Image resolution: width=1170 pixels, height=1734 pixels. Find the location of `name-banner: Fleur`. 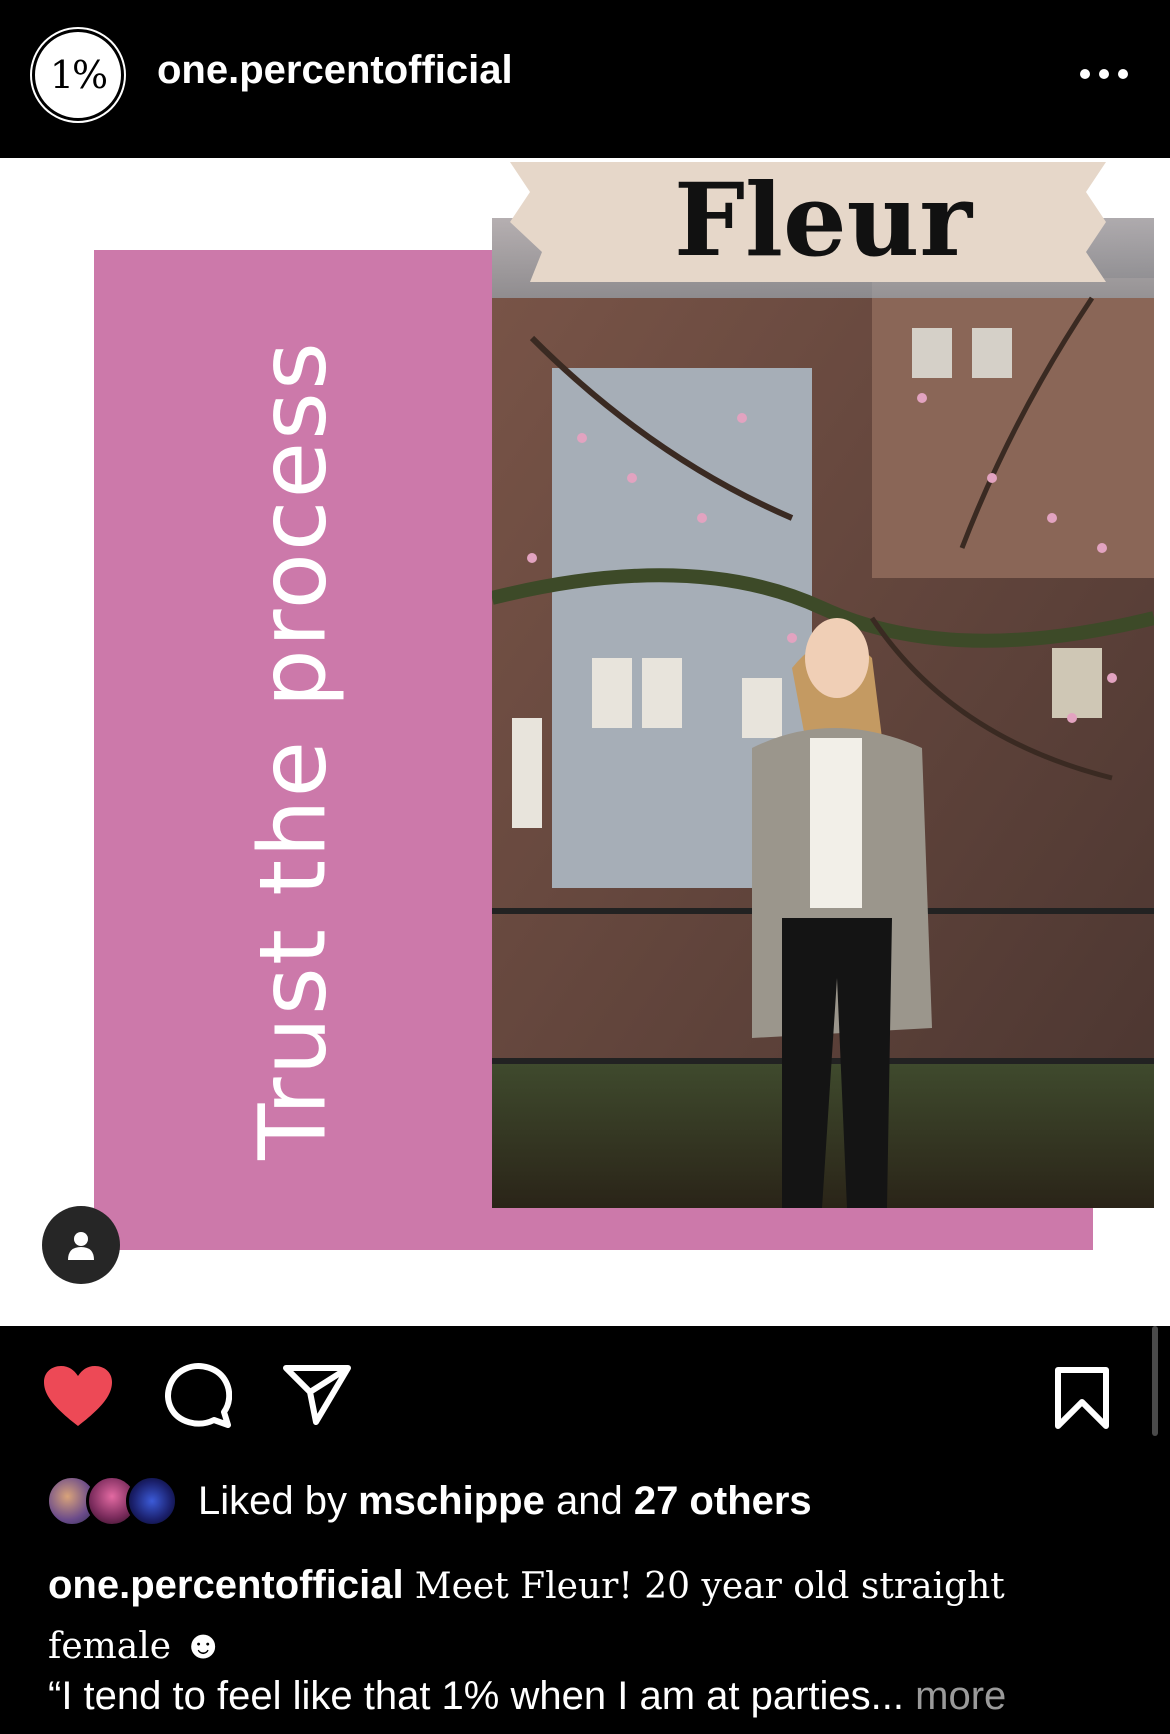

name-banner: Fleur is located at coordinates (808, 220).